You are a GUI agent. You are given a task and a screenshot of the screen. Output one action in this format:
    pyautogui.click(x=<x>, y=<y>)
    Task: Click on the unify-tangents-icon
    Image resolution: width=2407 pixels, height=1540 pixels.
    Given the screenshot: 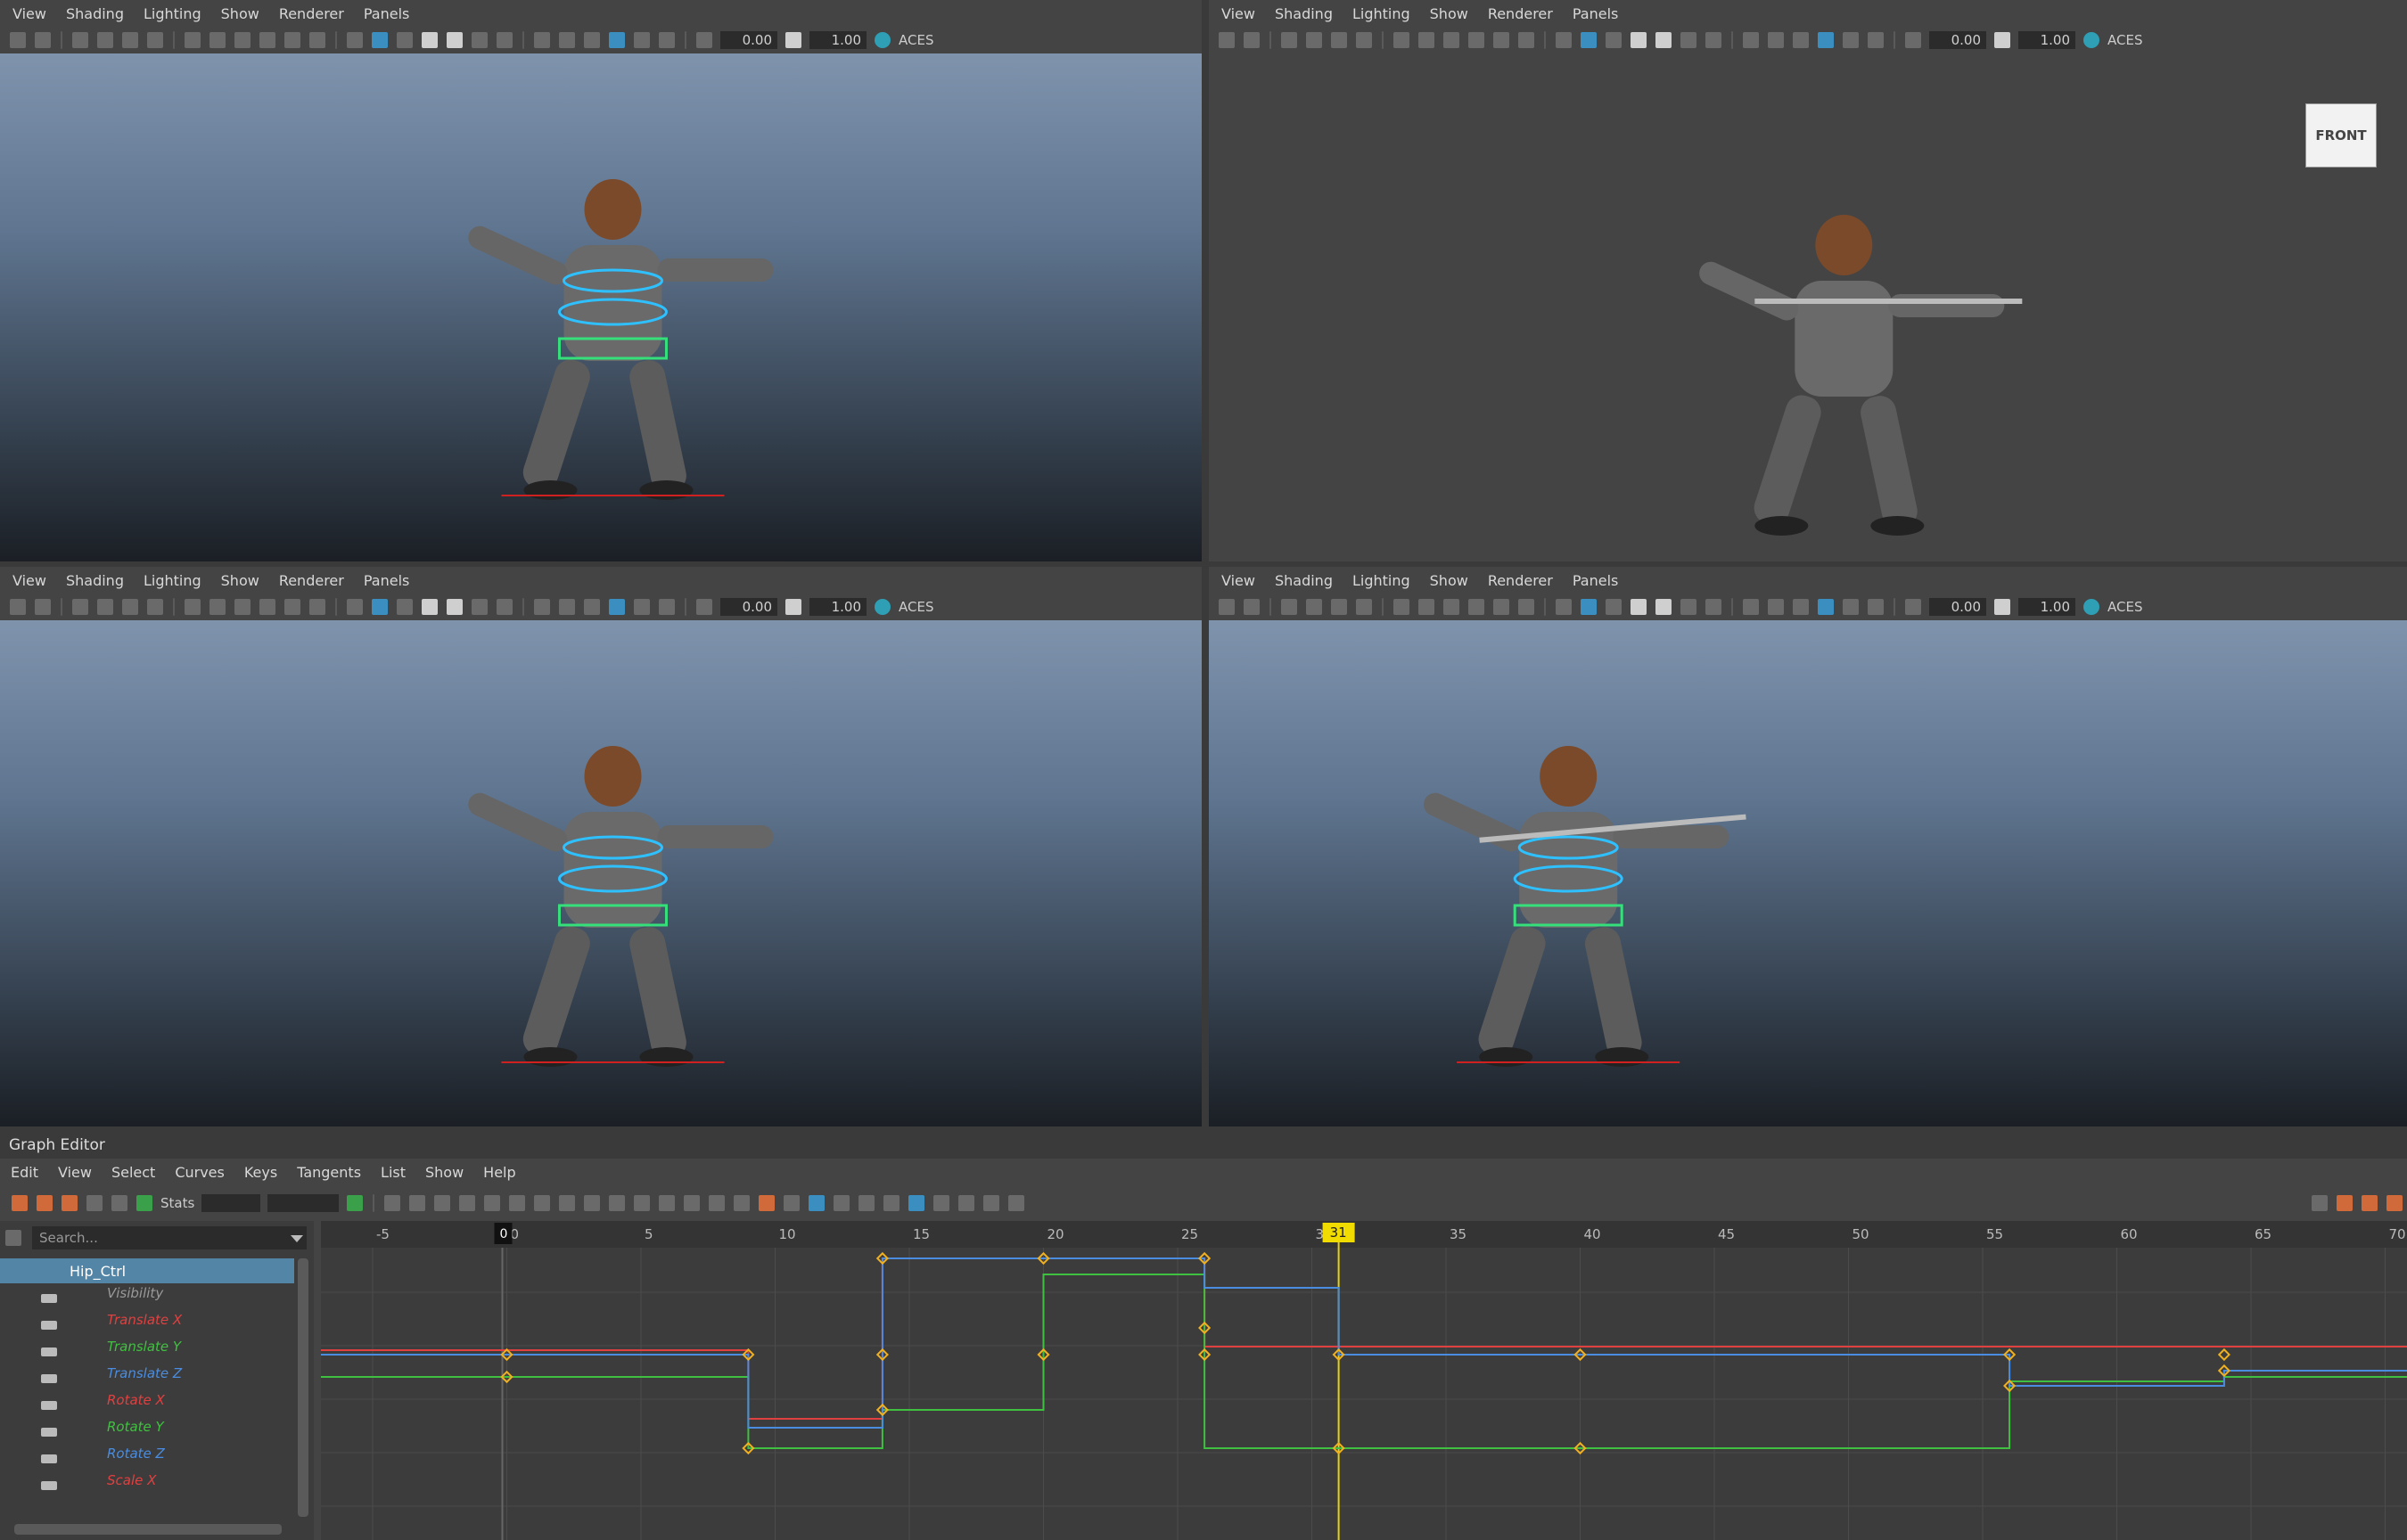 What is the action you would take?
    pyautogui.click(x=692, y=1203)
    